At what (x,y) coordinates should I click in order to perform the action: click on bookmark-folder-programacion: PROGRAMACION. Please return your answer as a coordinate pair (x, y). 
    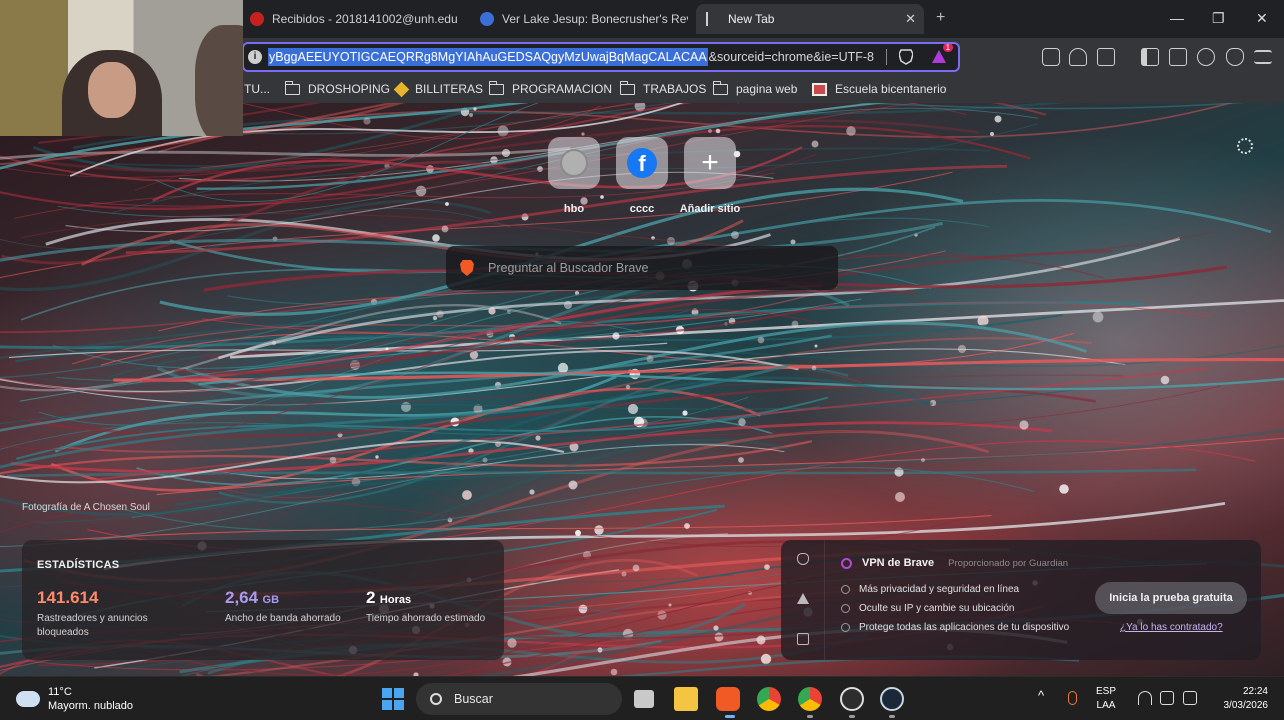
    Looking at the image, I should click on (550, 88).